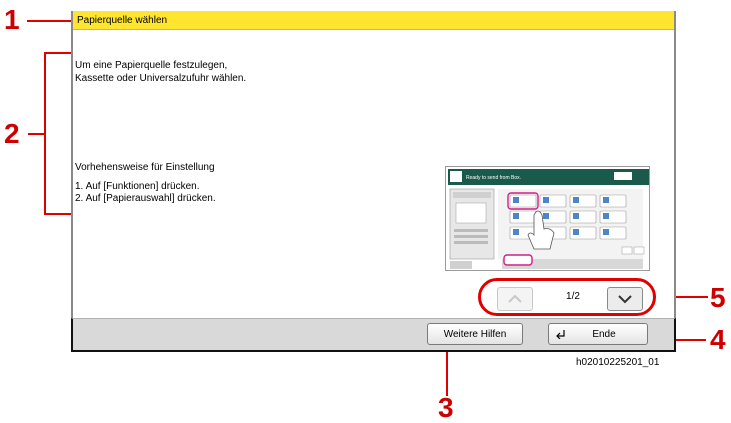 Image resolution: width=731 pixels, height=423 pixels. What do you see at coordinates (493, 178) in the screenshot?
I see `thumbnail-header: Ready to send from Box.` at bounding box center [493, 178].